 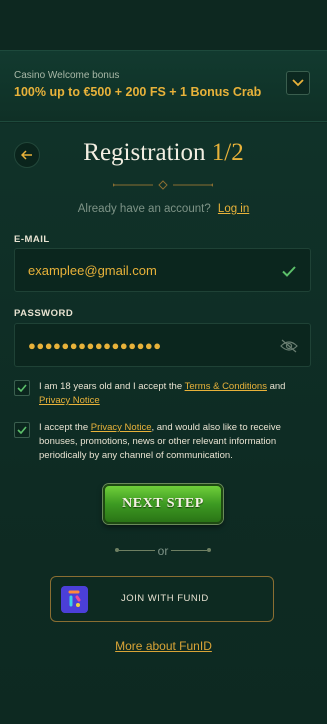 I want to click on more-about-funid-link: More about FunID, so click(x=163, y=646).